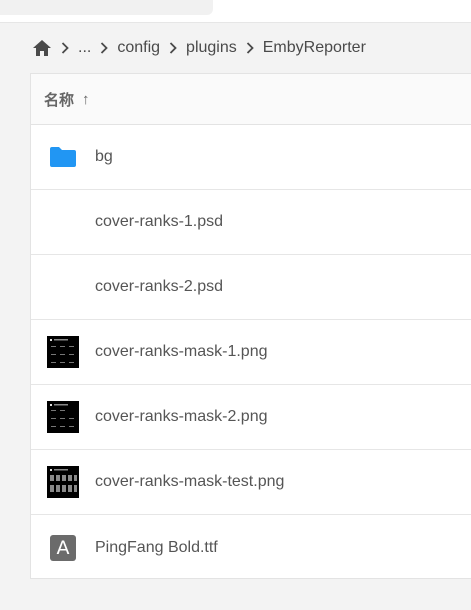 Image resolution: width=471 pixels, height=610 pixels. Describe the element at coordinates (86, 99) in the screenshot. I see `sort-arrow-up-icon: ↑` at that location.